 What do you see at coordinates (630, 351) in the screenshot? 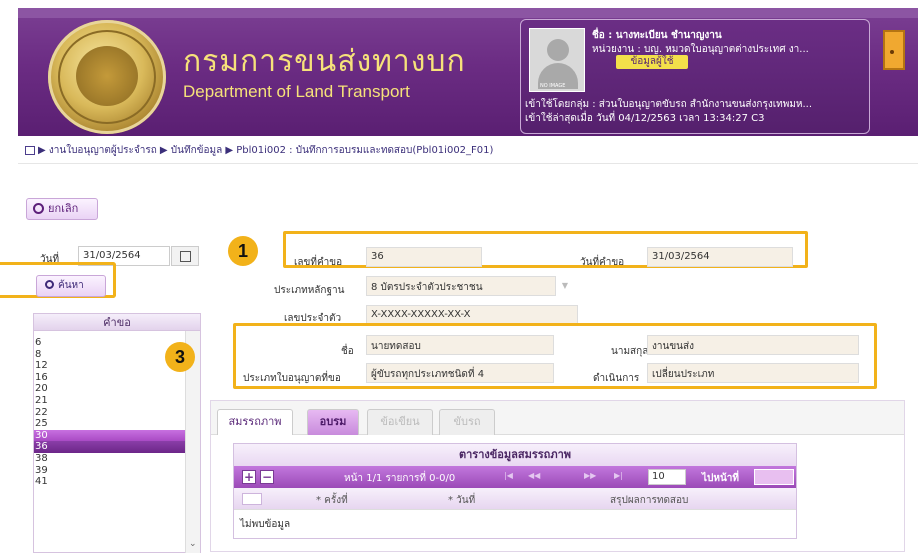
I see `last-name-label: นามสกุล` at bounding box center [630, 351].